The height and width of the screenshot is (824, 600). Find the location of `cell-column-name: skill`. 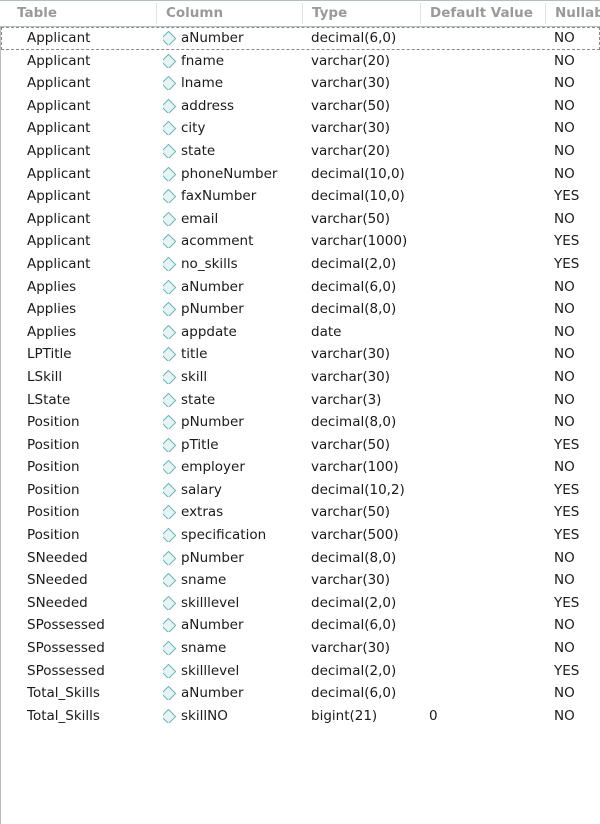

cell-column-name: skill is located at coordinates (194, 376).